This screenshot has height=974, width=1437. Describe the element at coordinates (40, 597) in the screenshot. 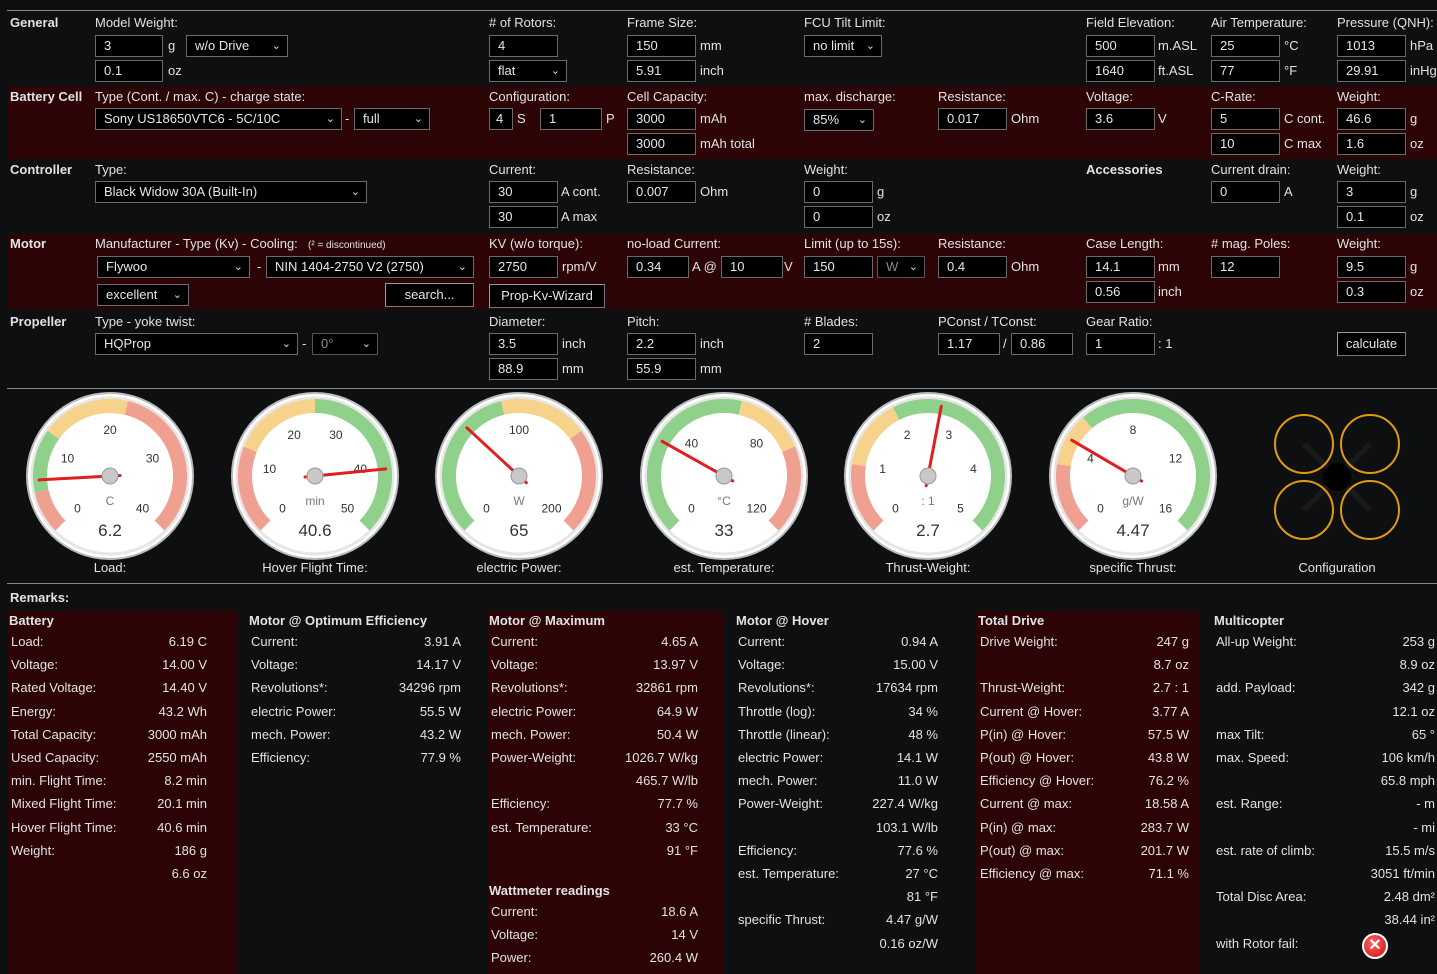

I see `remarks-label: Remarks:` at that location.